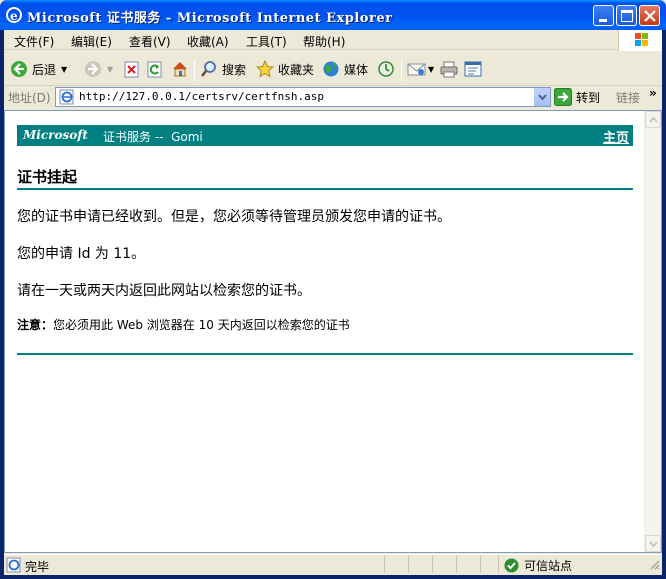  Describe the element at coordinates (34, 41) in the screenshot. I see `menu-file: 文件(F)` at that location.